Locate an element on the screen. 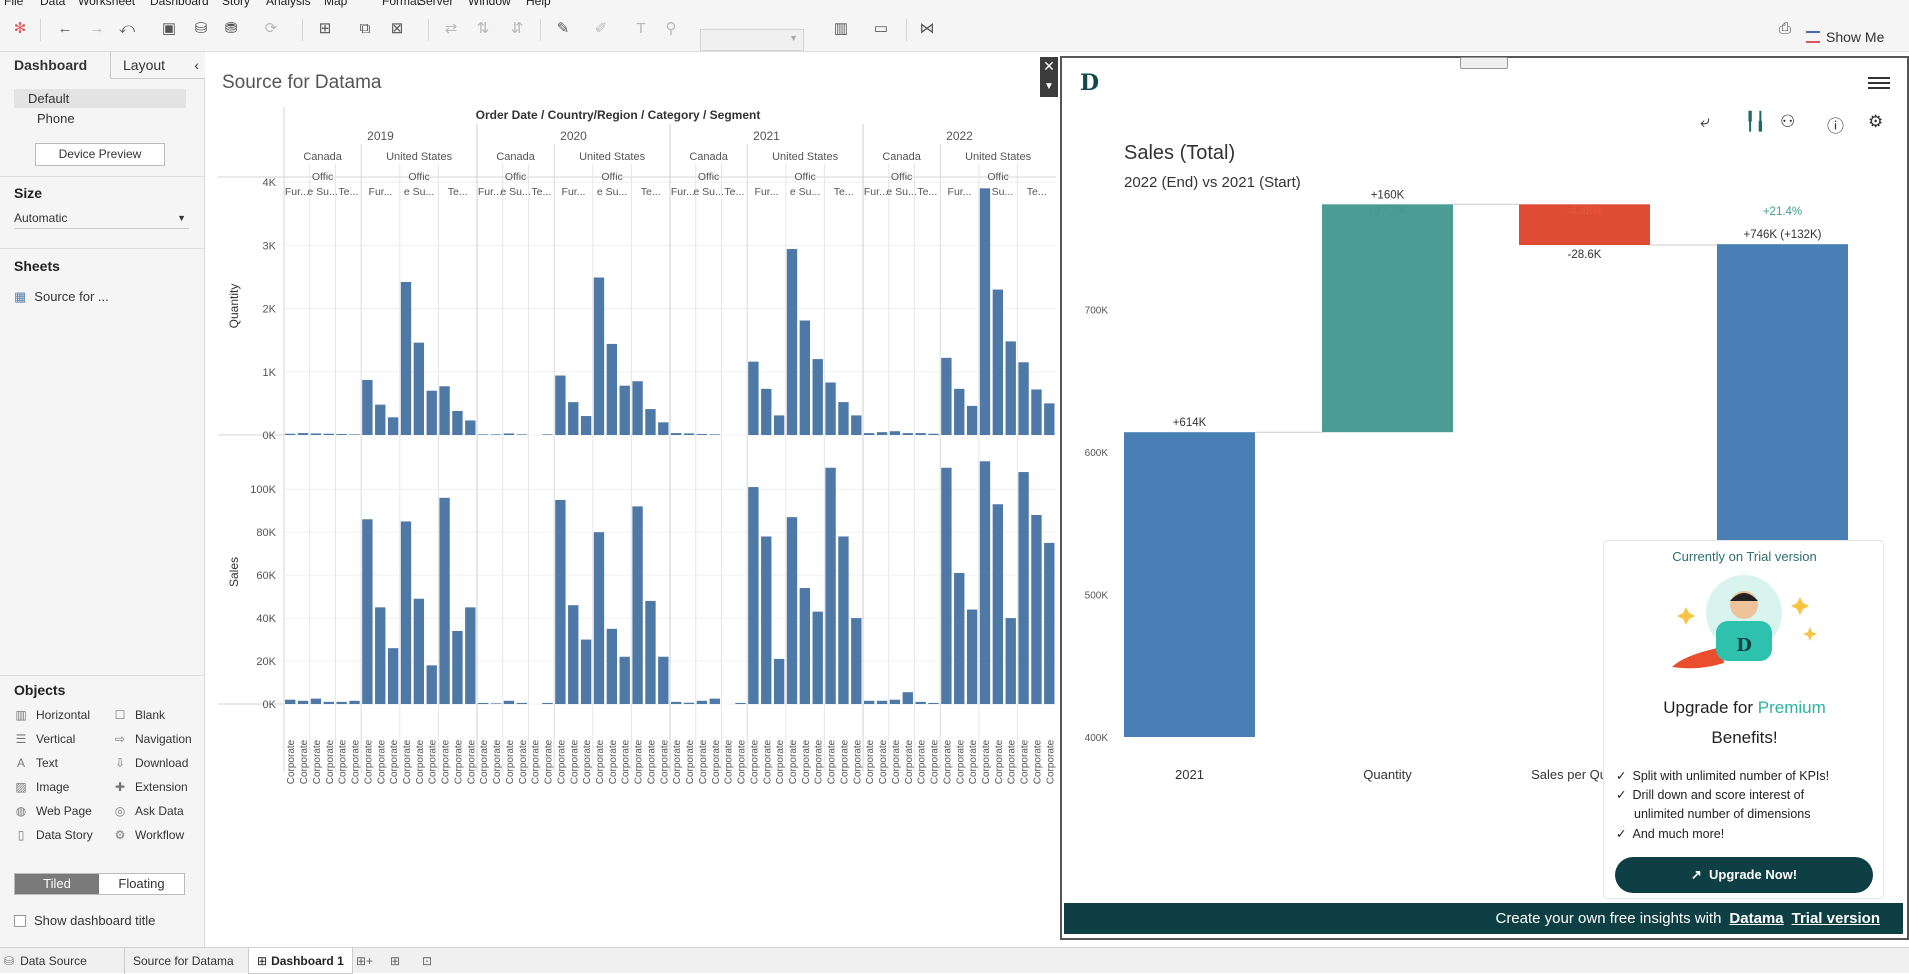 The height and width of the screenshot is (974, 1909). device-preview-button: Device Preview is located at coordinates (100, 154).